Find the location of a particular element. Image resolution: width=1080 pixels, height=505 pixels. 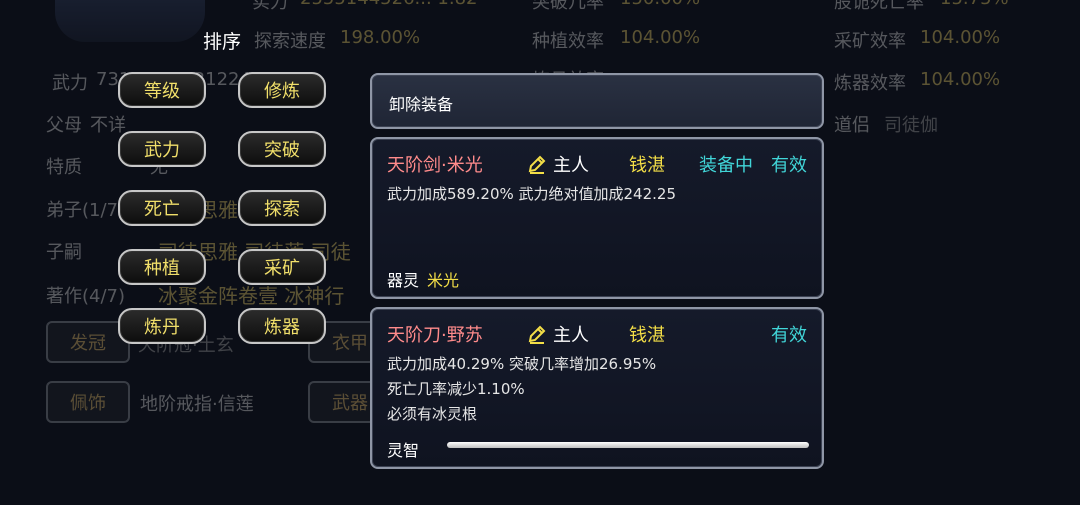

bg-death-value: 15.75% is located at coordinates (974, 4).